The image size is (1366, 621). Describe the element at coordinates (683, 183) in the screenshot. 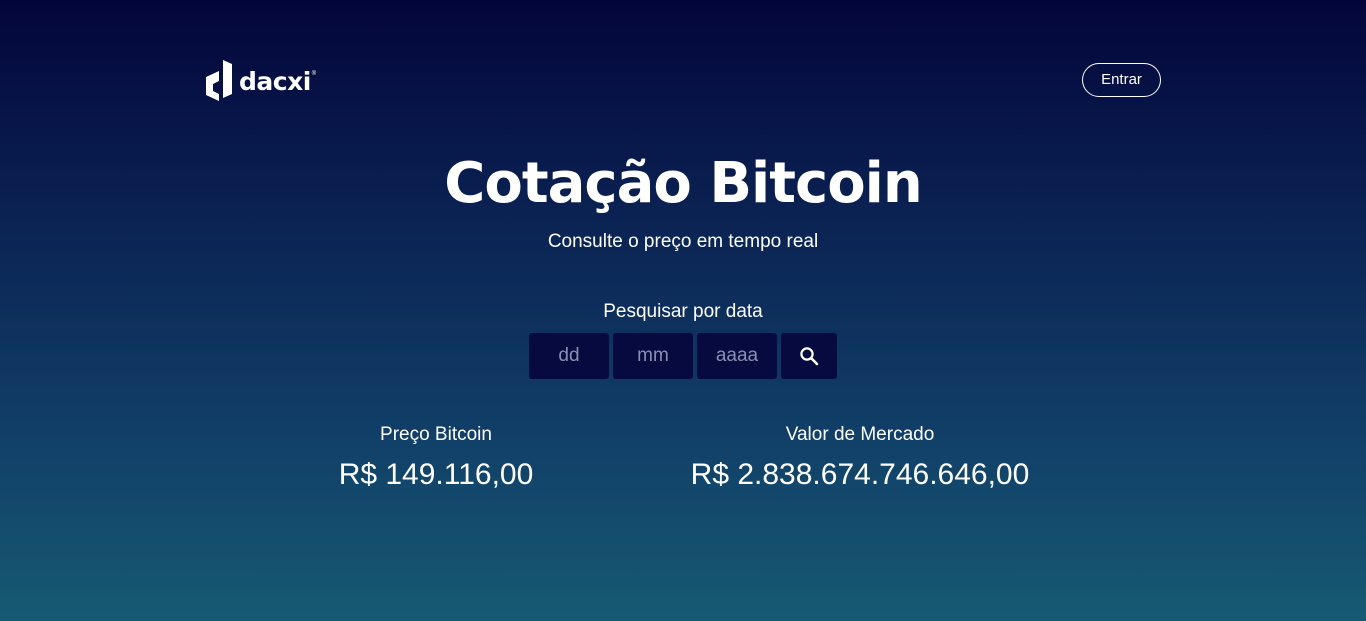

I see `page-title: Cotação Bitcoin` at that location.